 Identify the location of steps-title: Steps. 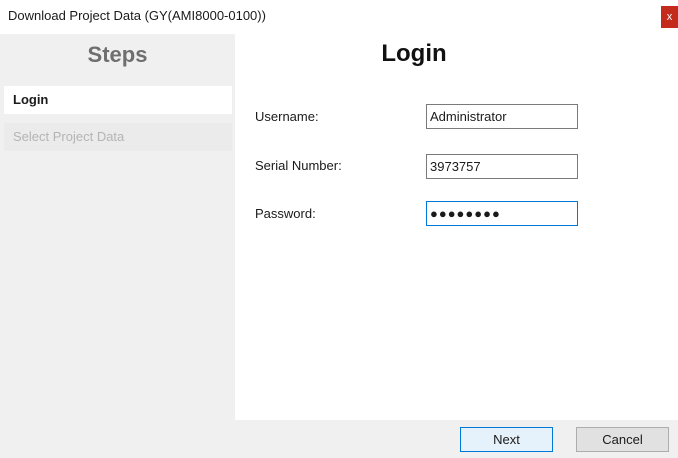
(117, 54).